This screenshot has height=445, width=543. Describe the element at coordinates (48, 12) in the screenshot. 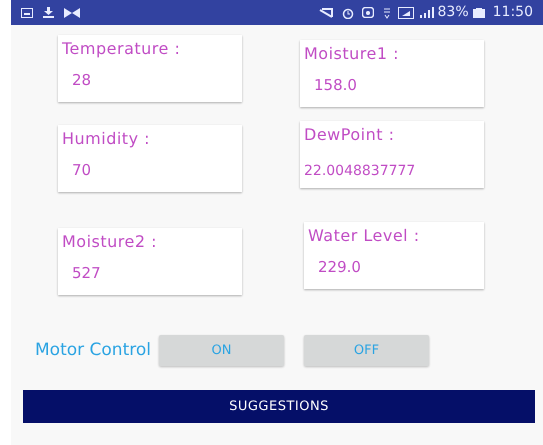

I see `download-icon` at that location.